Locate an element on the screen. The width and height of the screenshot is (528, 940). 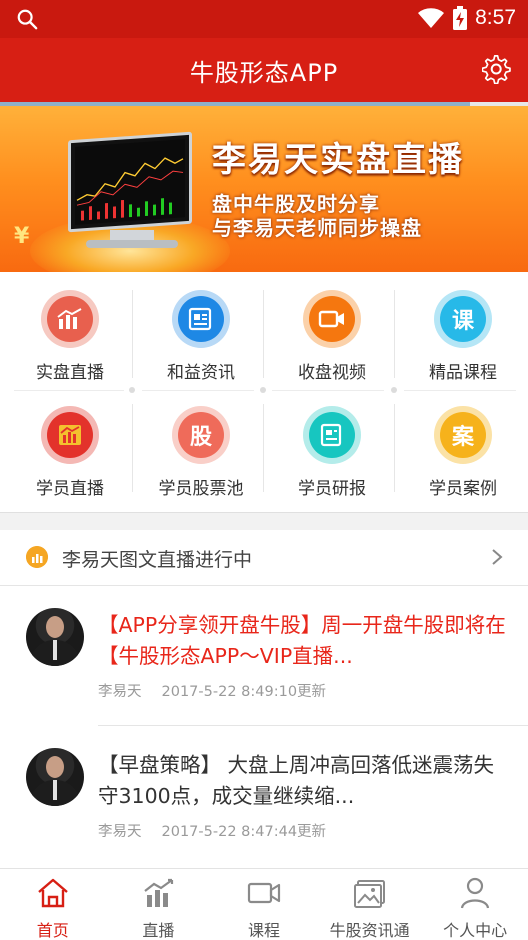
live-chart-icon is located at coordinates (158, 892).